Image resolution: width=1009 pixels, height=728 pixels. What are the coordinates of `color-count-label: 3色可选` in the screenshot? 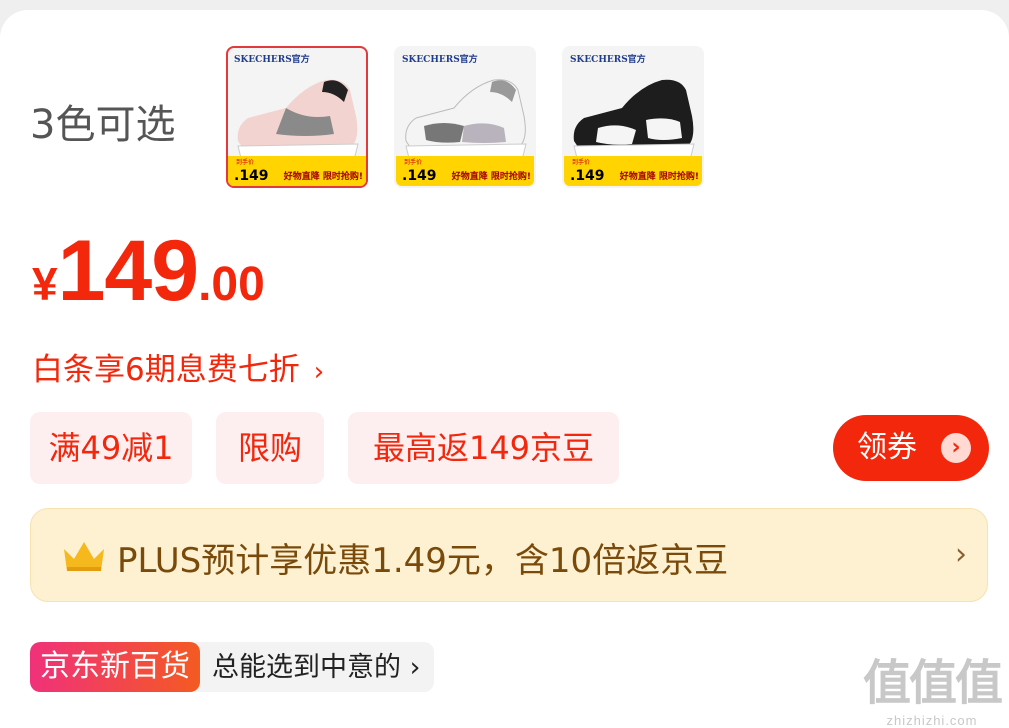 It's located at (103, 125).